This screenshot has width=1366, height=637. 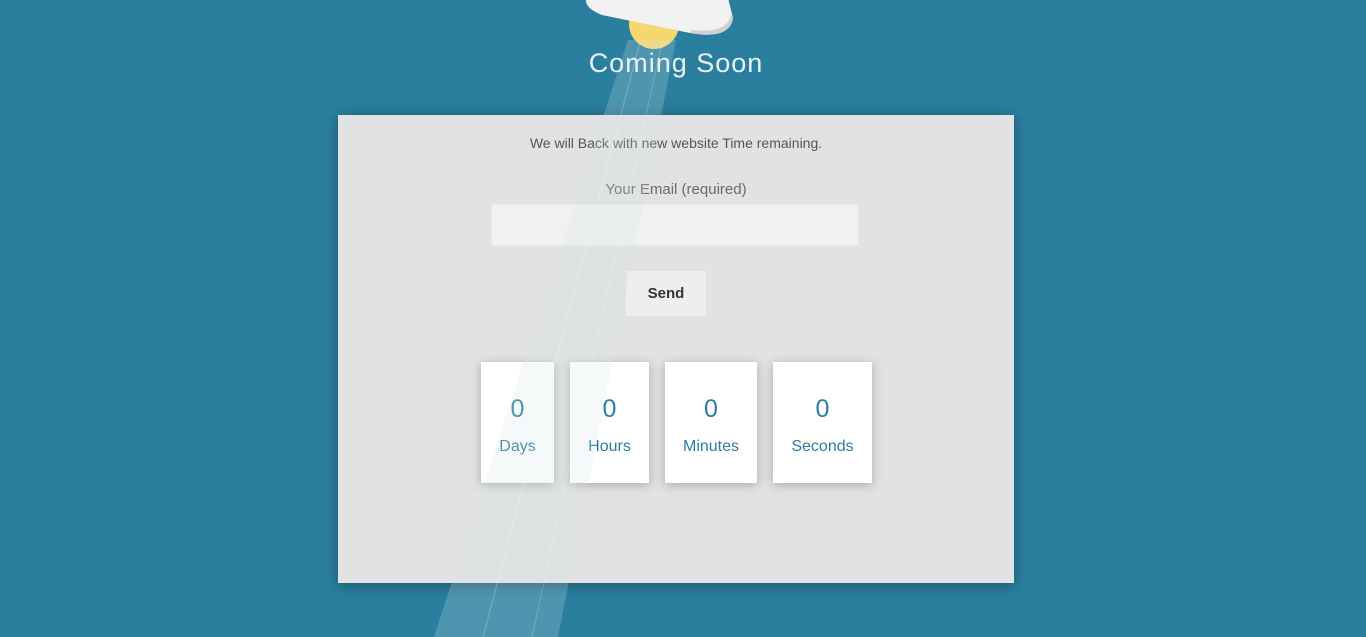 I want to click on light-bulb-icon, so click(x=654, y=24).